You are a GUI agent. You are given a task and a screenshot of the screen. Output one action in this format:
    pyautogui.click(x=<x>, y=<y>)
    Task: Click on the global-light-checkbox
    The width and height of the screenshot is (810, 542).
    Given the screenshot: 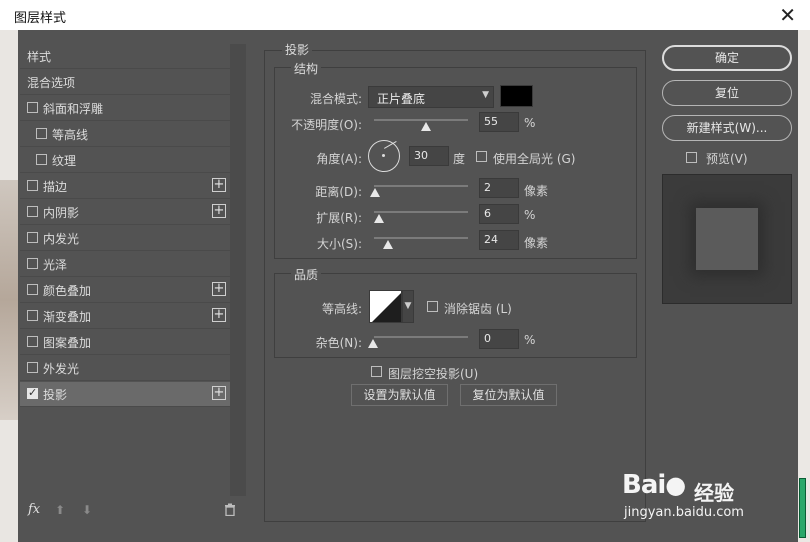 What is the action you would take?
    pyautogui.click(x=481, y=156)
    